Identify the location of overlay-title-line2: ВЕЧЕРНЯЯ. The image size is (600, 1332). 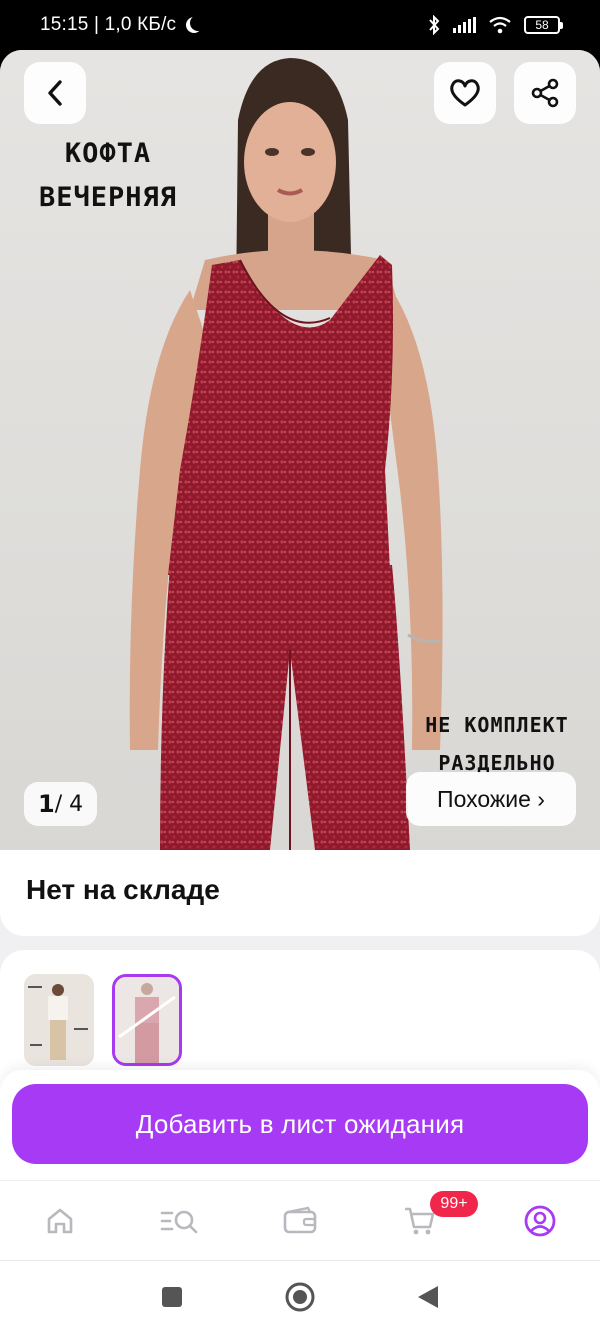
(108, 197).